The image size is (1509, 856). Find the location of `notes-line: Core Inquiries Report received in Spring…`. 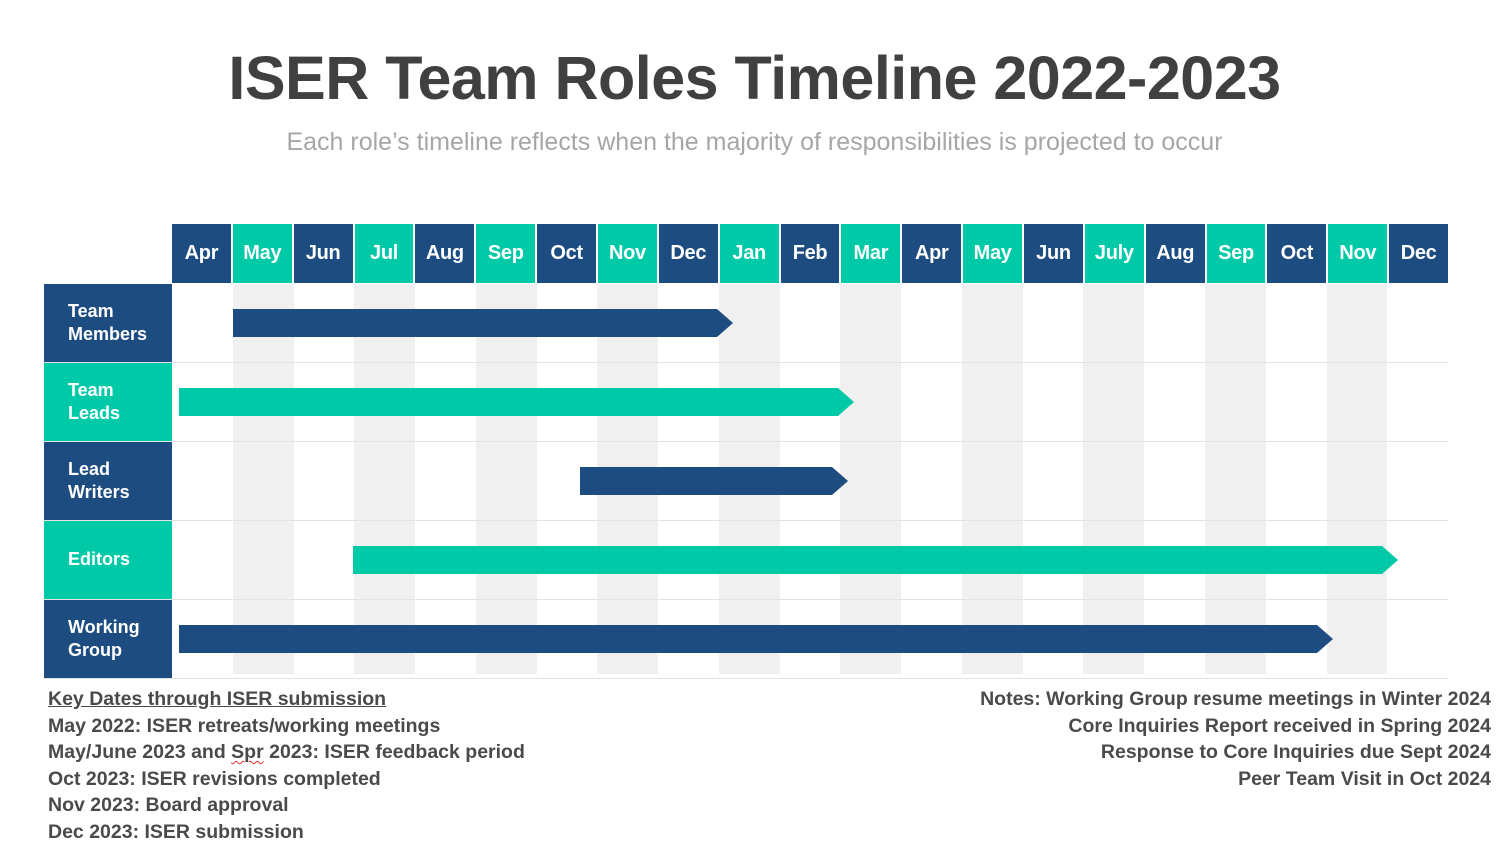

notes-line: Core Inquiries Report received in Spring… is located at coordinates (1279, 725).